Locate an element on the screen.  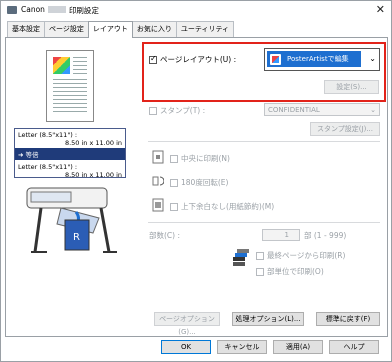
reverse-order-row: 最終ページから印刷(R) is located at coordinates (300, 255).